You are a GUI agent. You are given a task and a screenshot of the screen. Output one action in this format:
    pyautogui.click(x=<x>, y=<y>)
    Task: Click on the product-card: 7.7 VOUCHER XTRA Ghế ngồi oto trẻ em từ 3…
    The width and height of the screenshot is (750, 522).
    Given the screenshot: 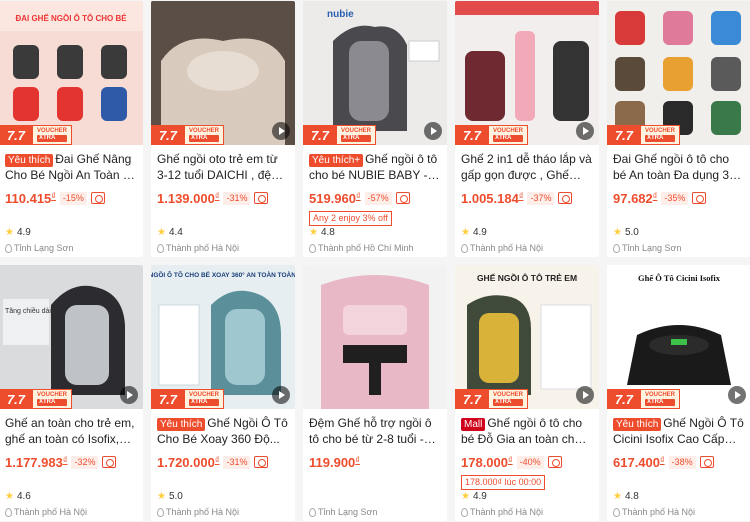 What is the action you would take?
    pyautogui.click(x=223, y=129)
    